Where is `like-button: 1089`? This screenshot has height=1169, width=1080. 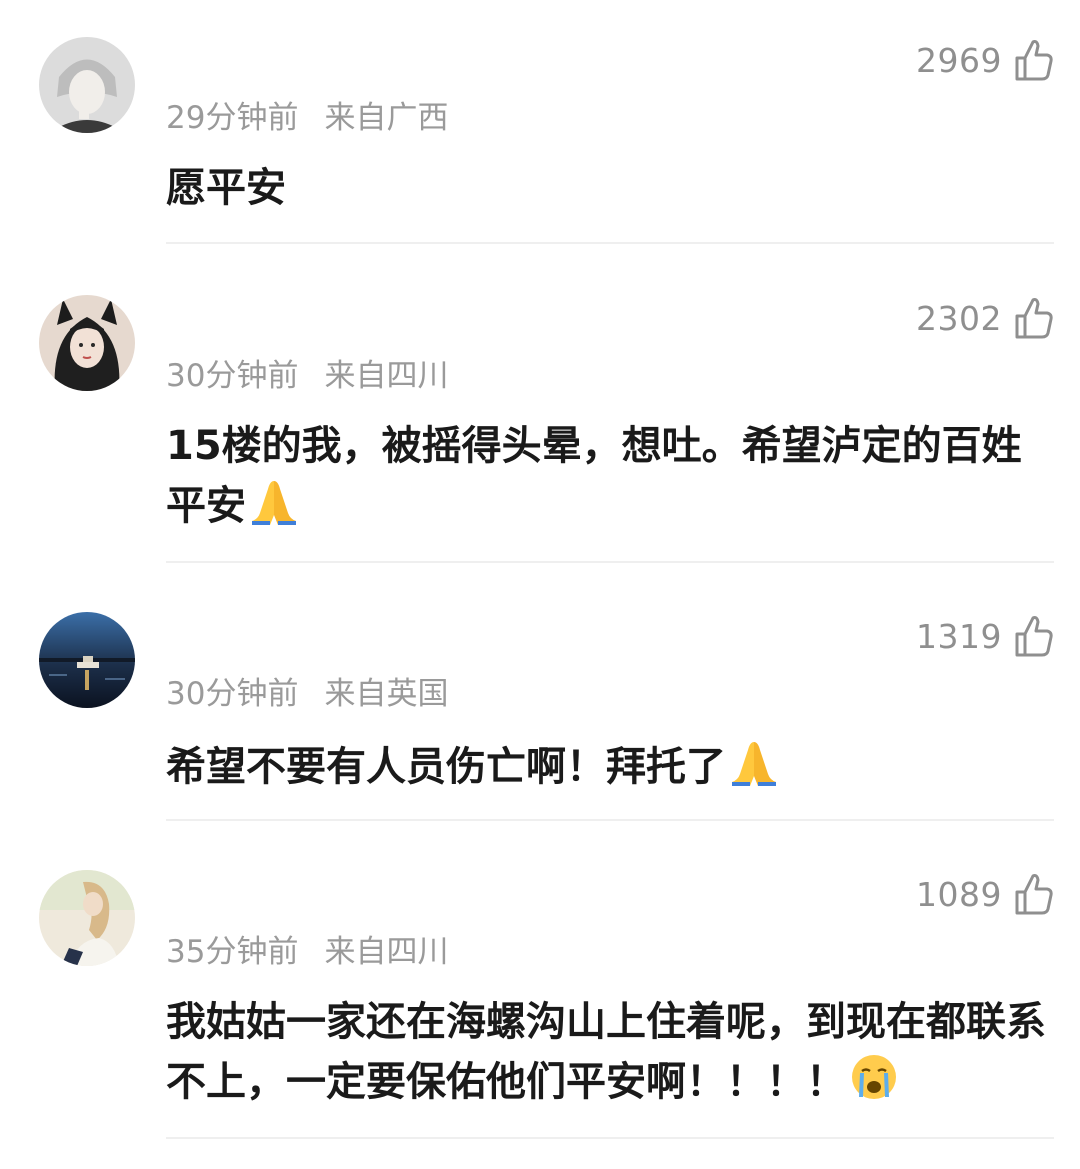 like-button: 1089 is located at coordinates (985, 894).